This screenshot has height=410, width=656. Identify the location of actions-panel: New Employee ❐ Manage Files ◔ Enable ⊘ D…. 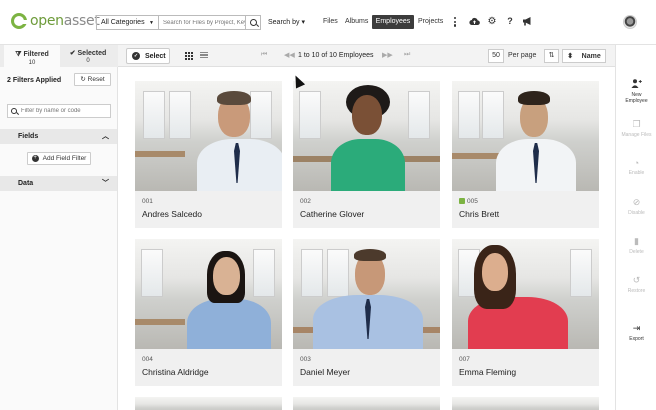
(635, 227).